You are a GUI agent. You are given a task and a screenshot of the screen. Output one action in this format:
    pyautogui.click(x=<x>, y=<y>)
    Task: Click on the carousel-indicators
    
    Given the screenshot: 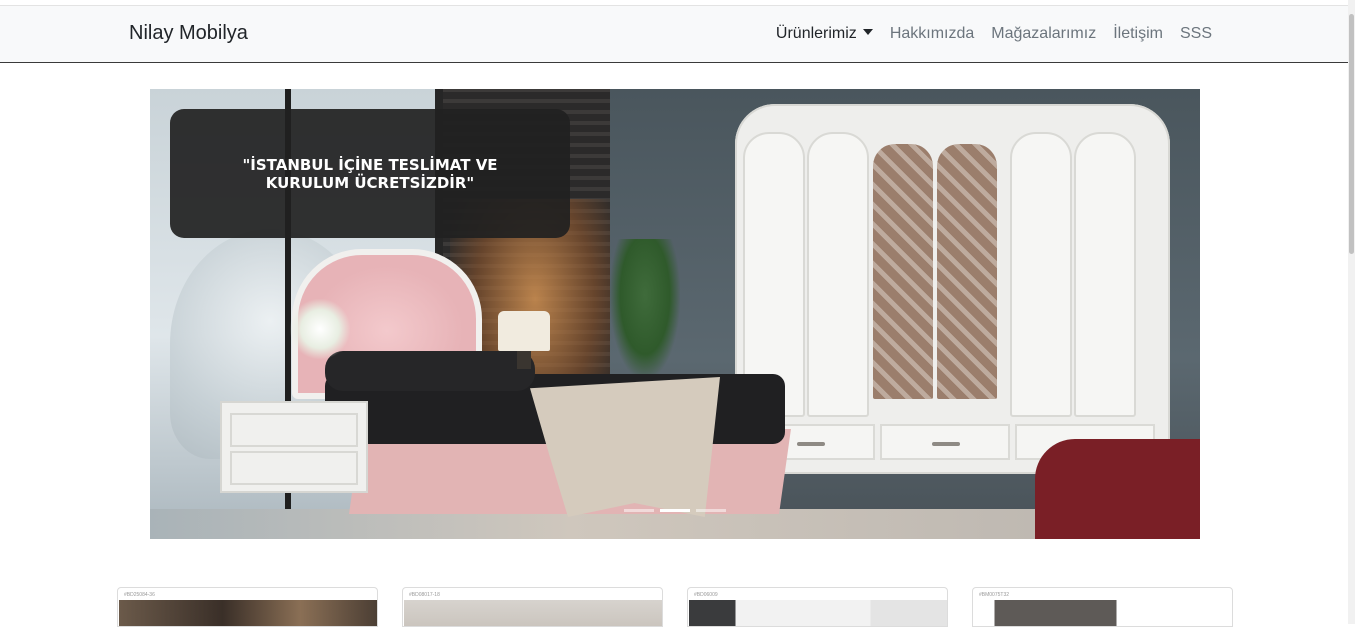 What is the action you would take?
    pyautogui.click(x=675, y=510)
    